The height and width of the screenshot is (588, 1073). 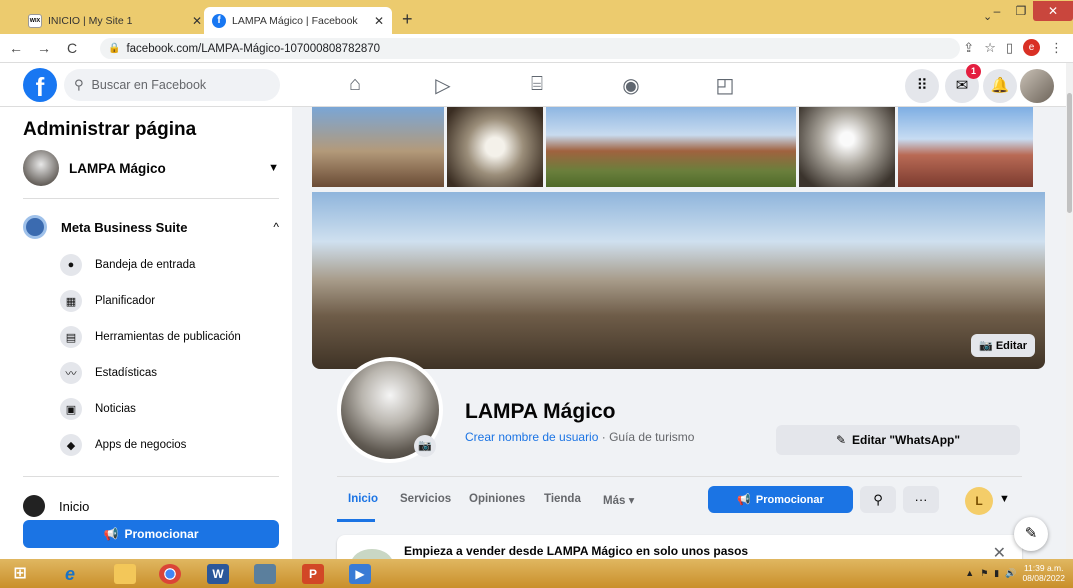 What do you see at coordinates (71, 337) in the screenshot?
I see `publishing-icon: ▤` at bounding box center [71, 337].